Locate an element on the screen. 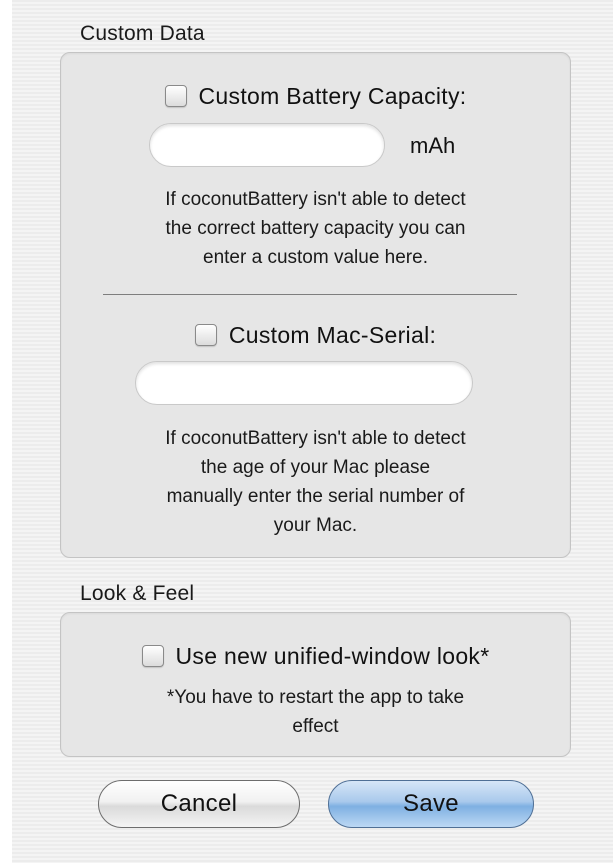 This screenshot has width=613, height=863. cancel-button: Cancel is located at coordinates (199, 804).